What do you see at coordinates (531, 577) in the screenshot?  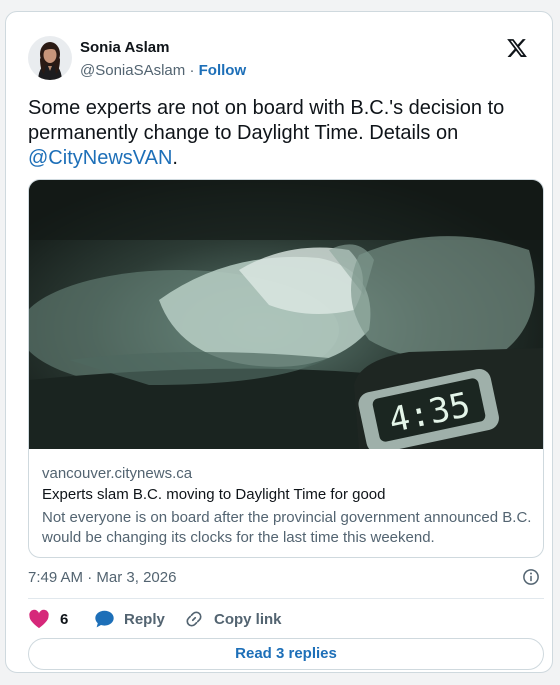 I see `info-icon` at bounding box center [531, 577].